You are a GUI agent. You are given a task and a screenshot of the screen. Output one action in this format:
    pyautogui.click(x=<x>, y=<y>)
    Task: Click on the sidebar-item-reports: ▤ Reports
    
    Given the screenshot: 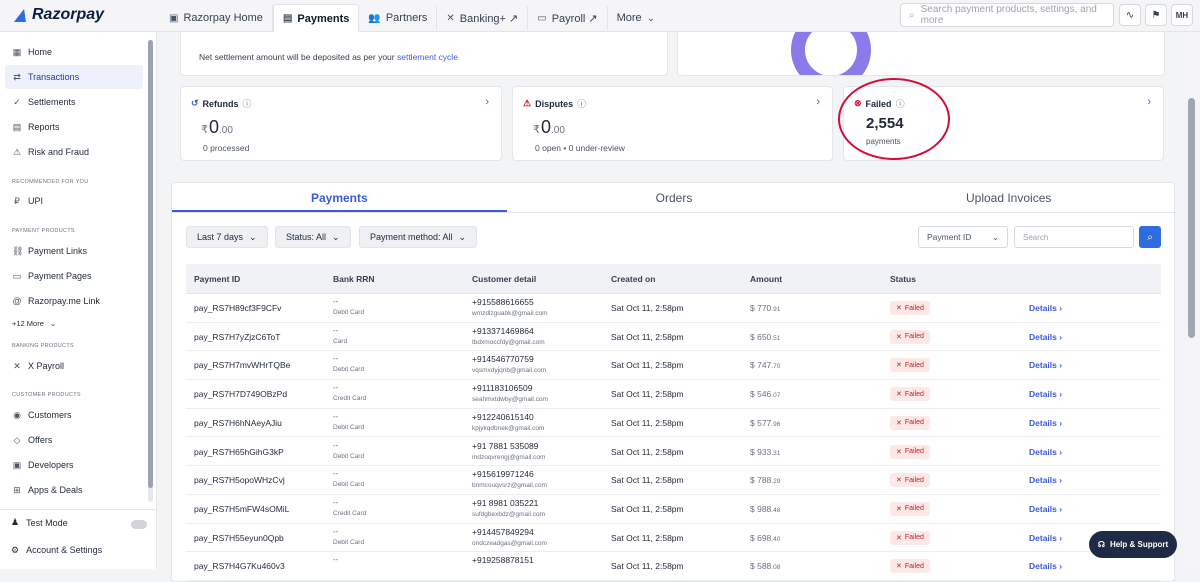 What is the action you would take?
    pyautogui.click(x=74, y=127)
    